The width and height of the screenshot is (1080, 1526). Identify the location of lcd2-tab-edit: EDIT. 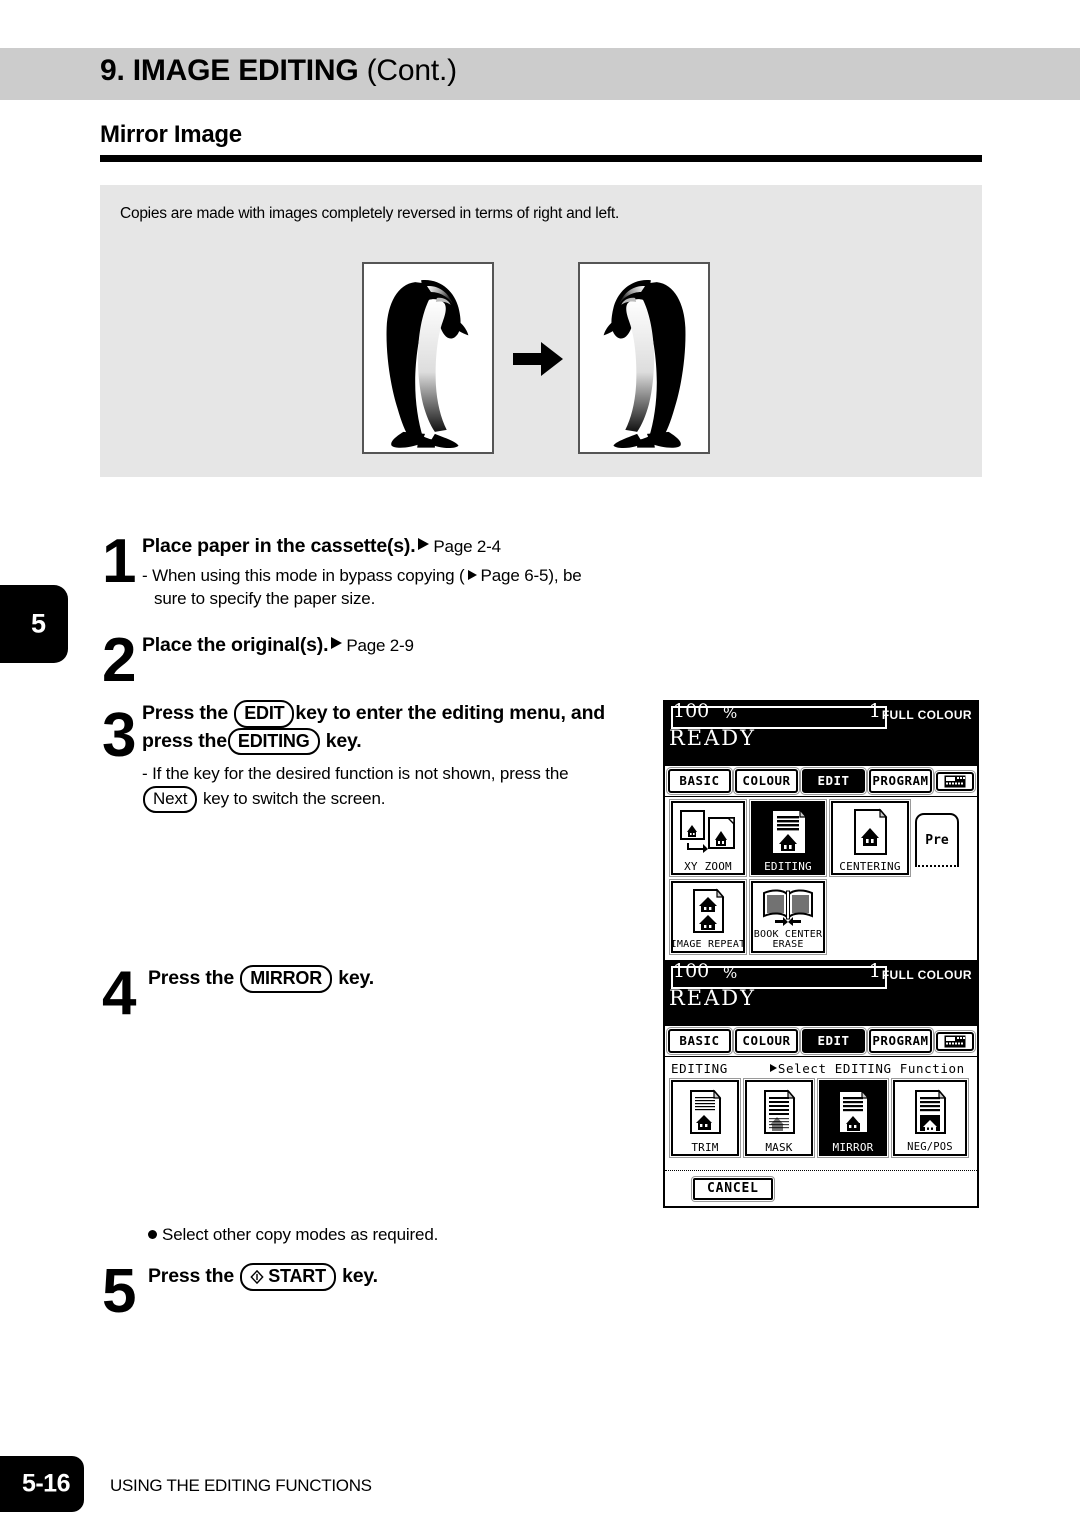
(833, 1041).